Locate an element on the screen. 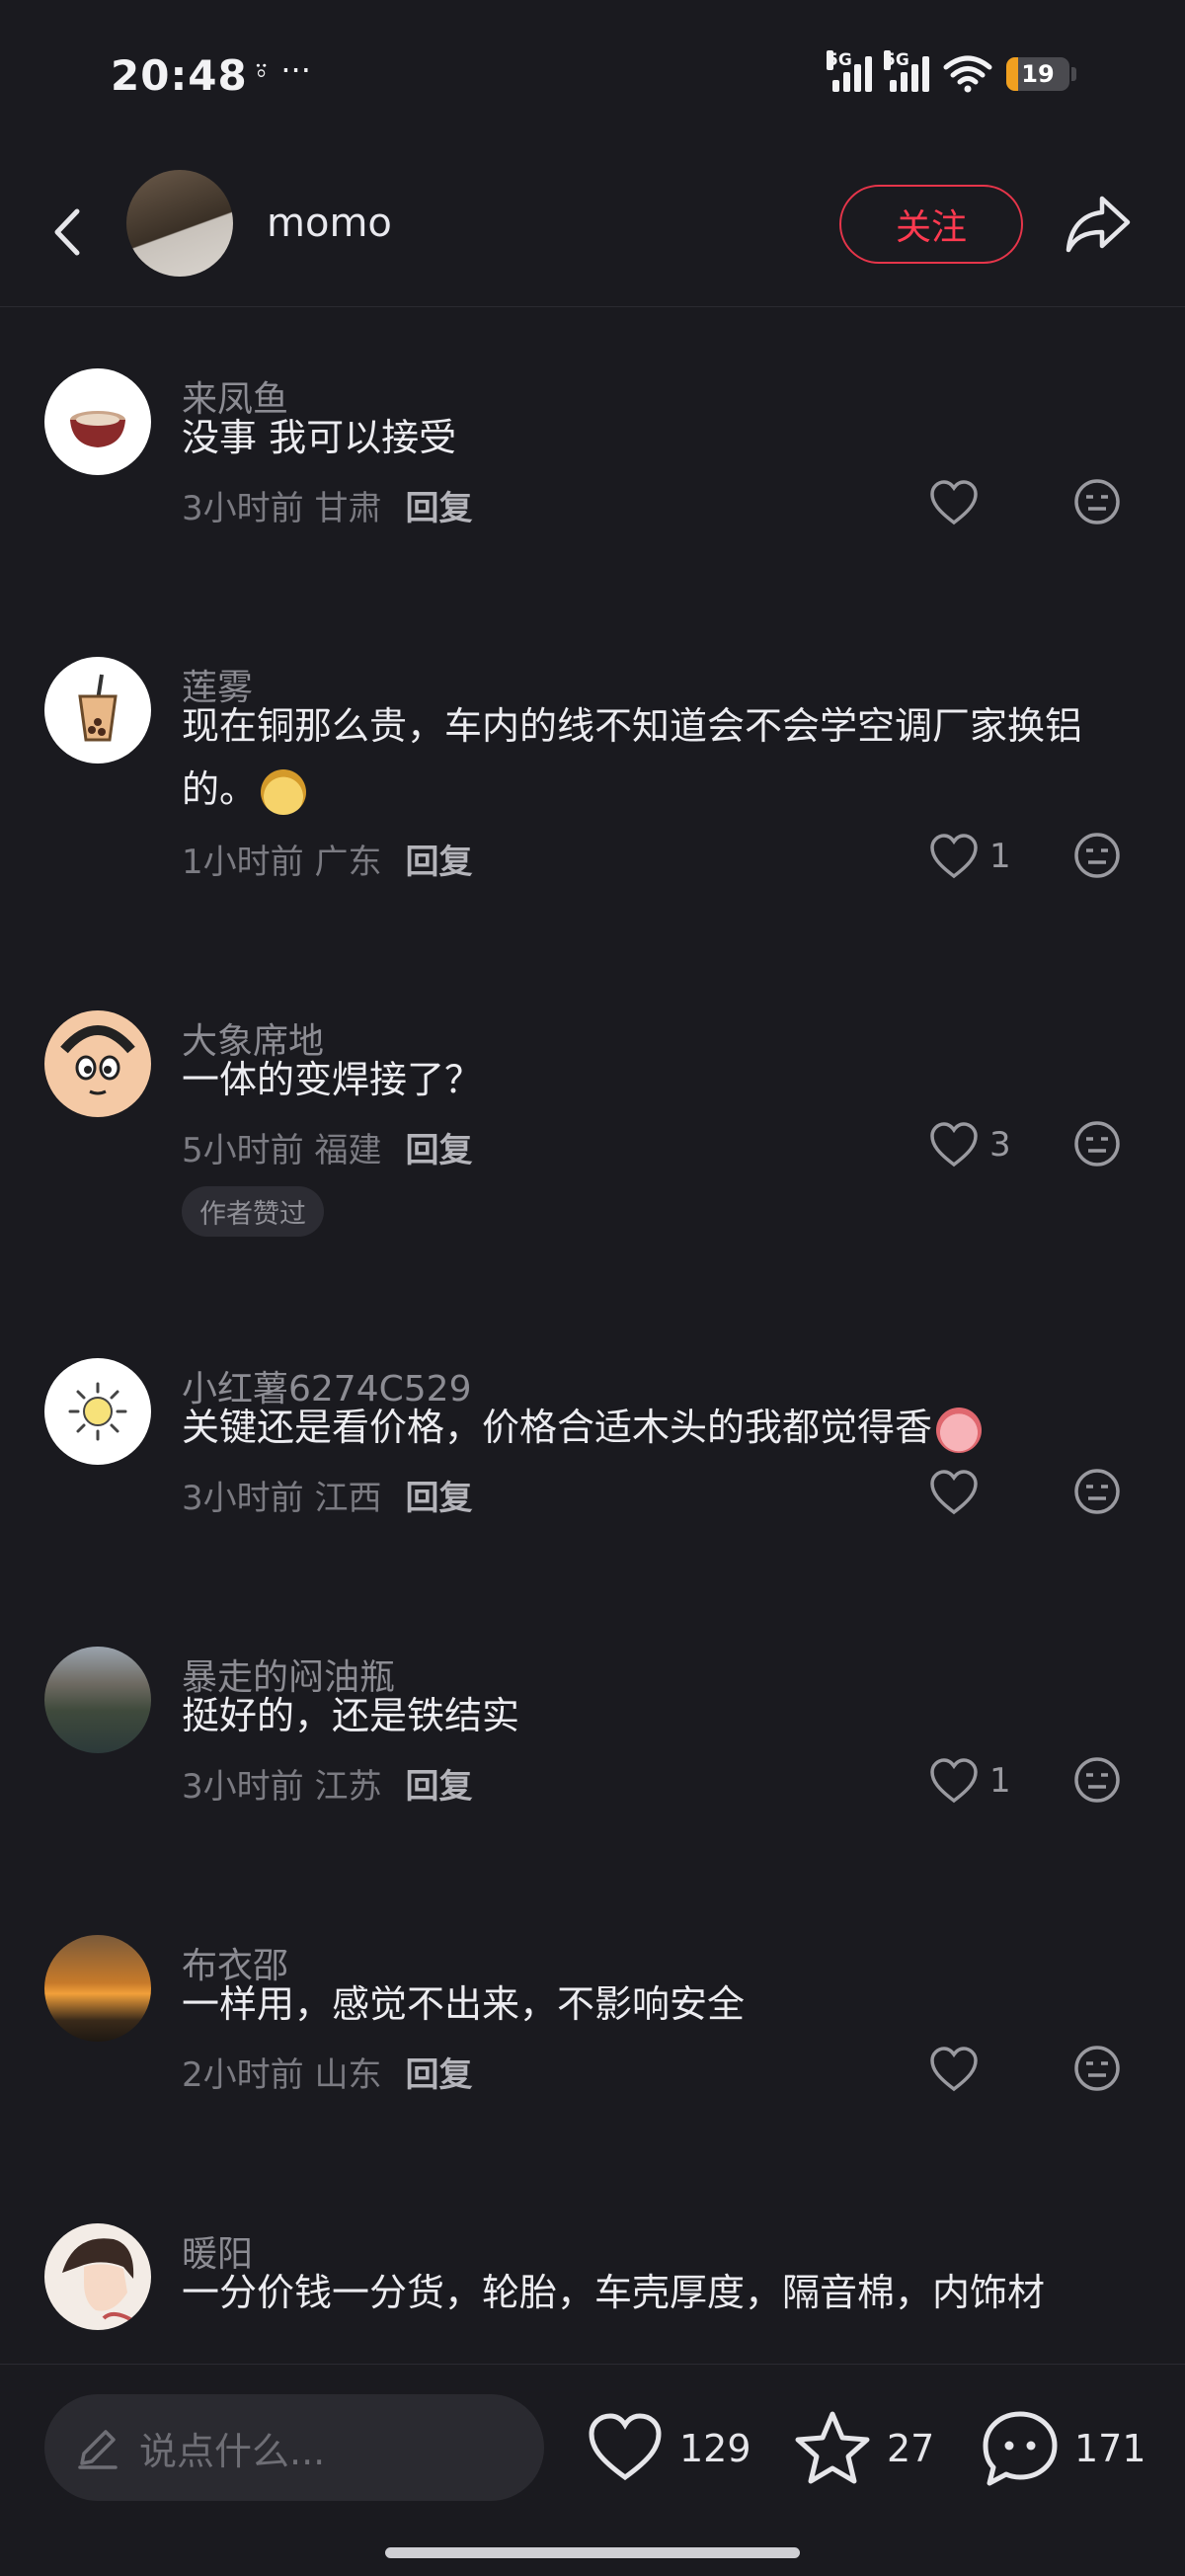 The height and width of the screenshot is (2576, 1185). bowl-icon is located at coordinates (97, 429).